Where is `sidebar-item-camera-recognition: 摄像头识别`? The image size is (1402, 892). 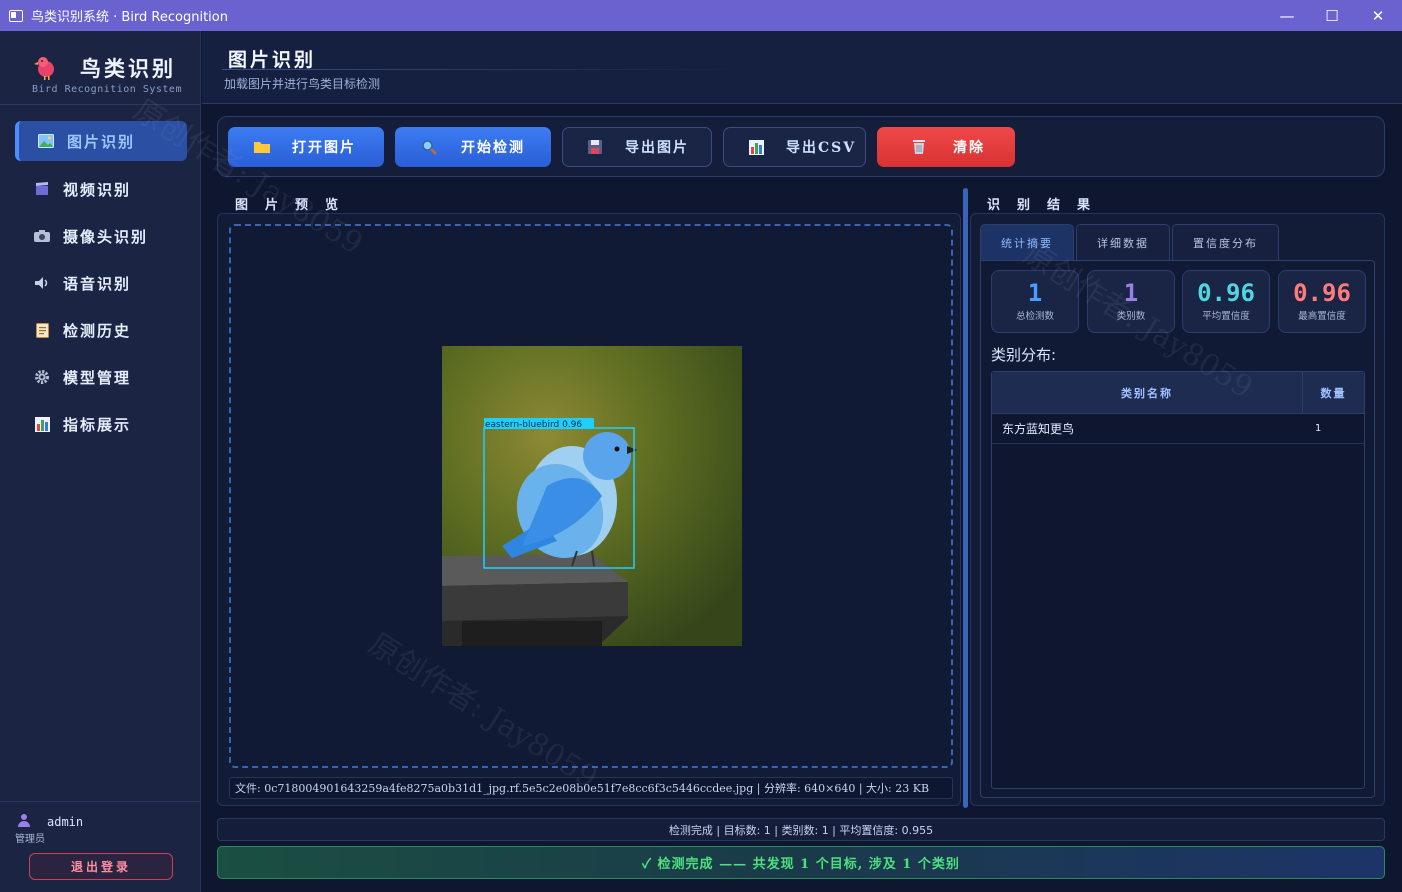 sidebar-item-camera-recognition: 摄像头识别 is located at coordinates (101, 236).